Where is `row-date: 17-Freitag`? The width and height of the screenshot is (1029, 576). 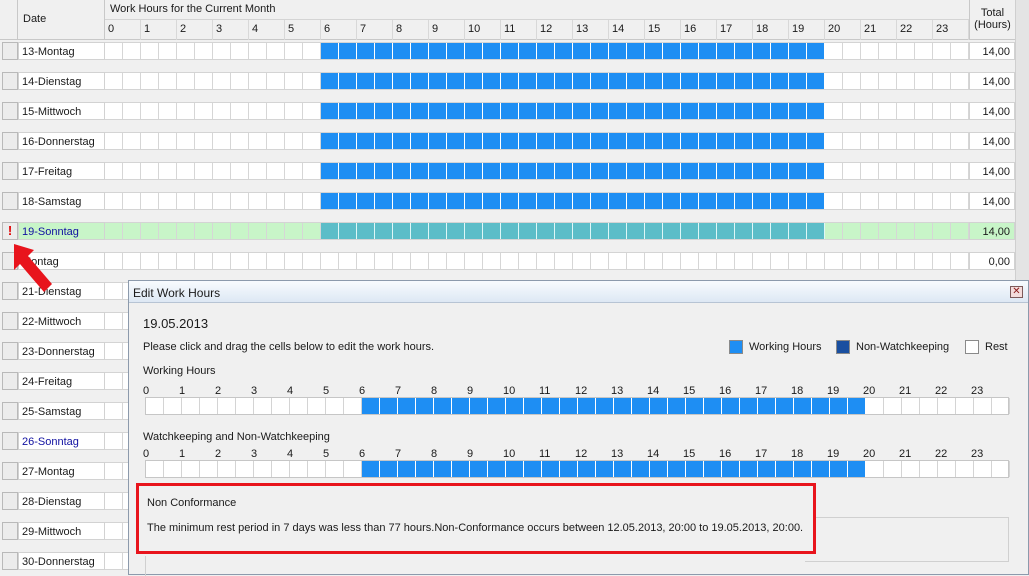 row-date: 17-Freitag is located at coordinates (61, 171).